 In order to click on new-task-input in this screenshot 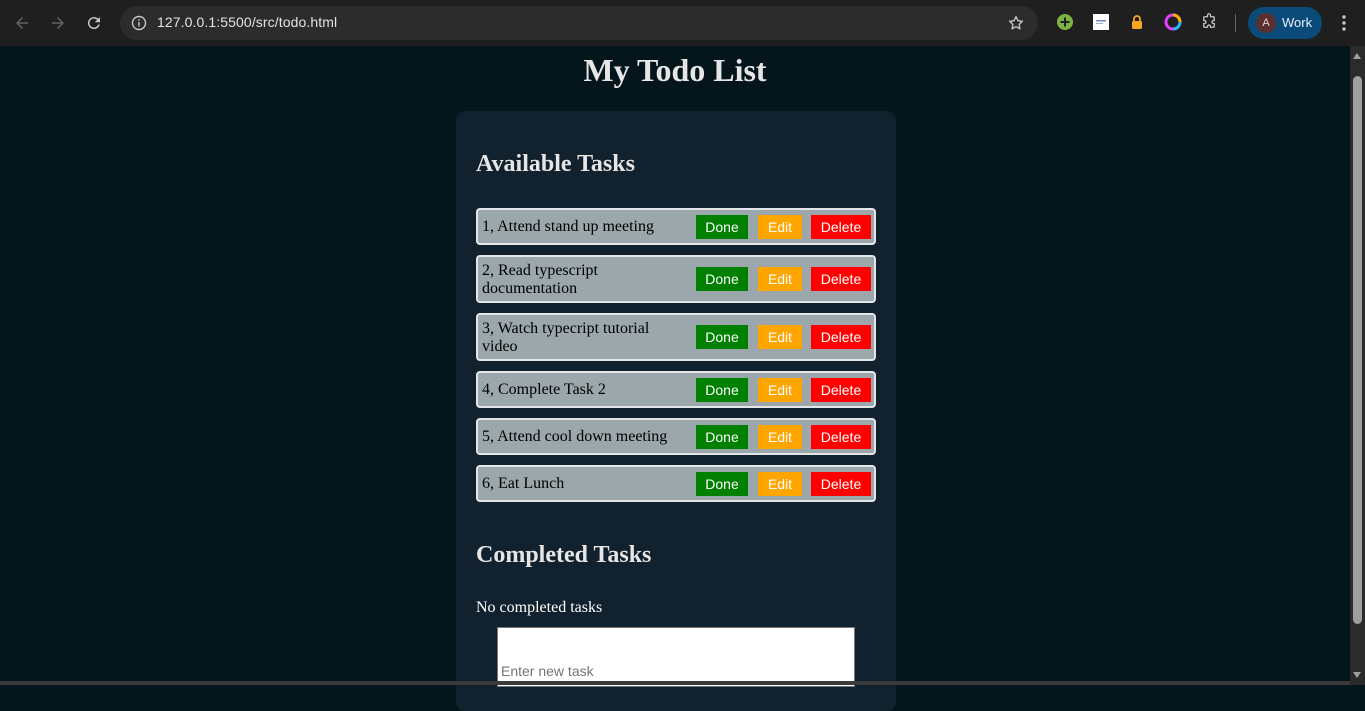, I will do `click(676, 657)`.